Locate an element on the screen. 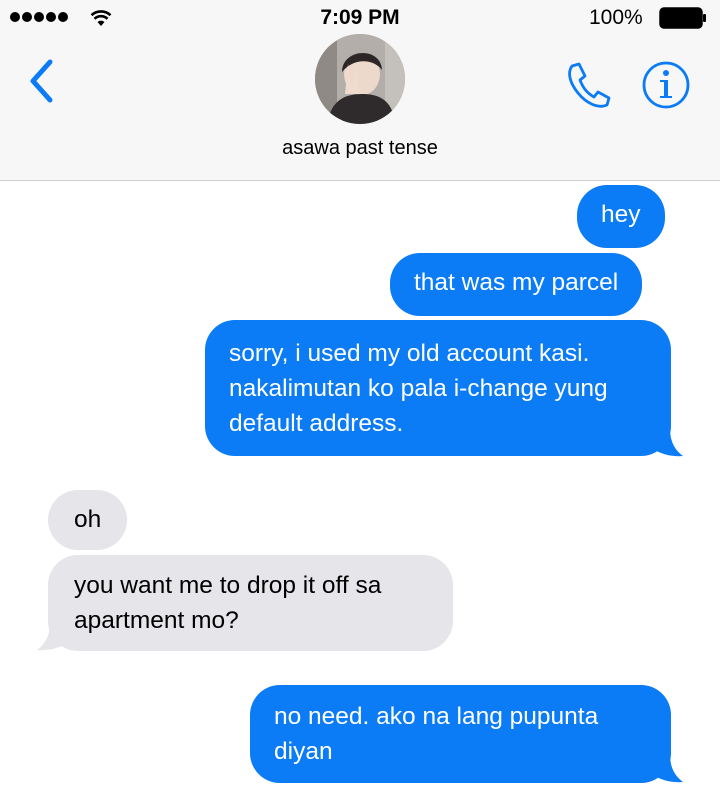 The image size is (720, 787). battery-icon is located at coordinates (682, 18).